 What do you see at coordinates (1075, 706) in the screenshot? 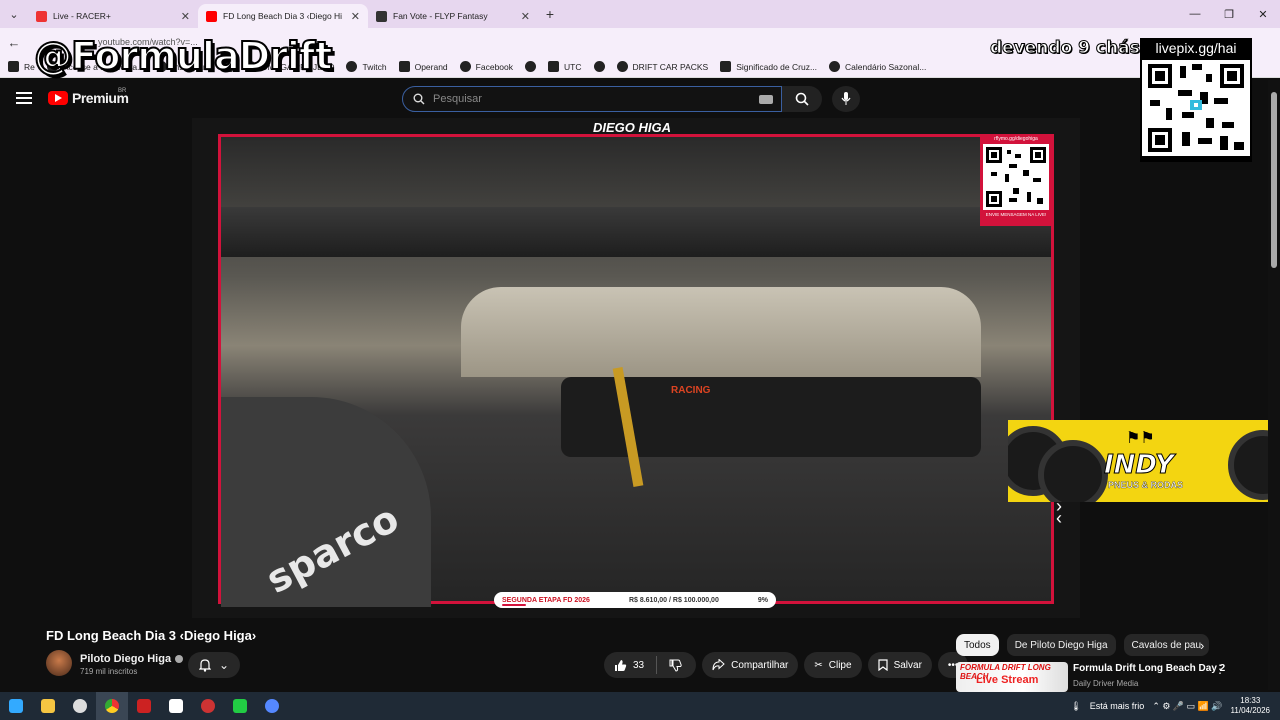
I see `weather-icon: 🌡` at bounding box center [1075, 706].